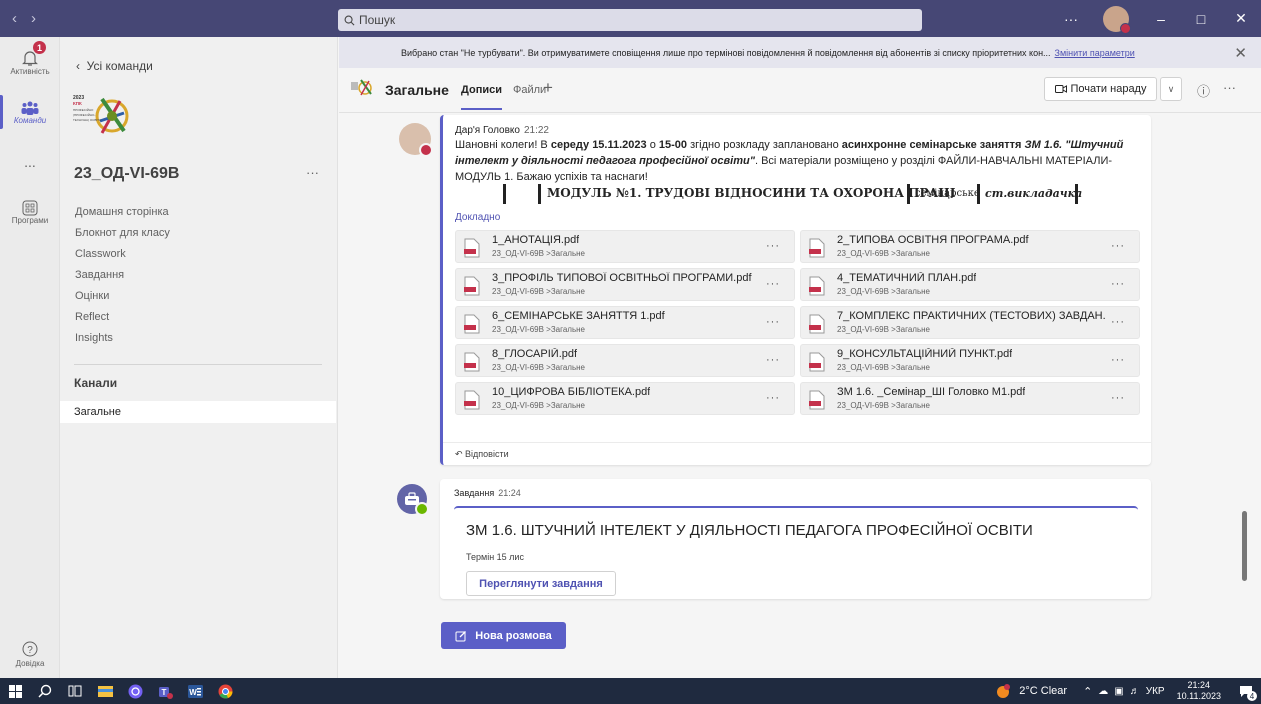 The image size is (1261, 704). What do you see at coordinates (225, 691) in the screenshot?
I see `chrome-icon` at bounding box center [225, 691].